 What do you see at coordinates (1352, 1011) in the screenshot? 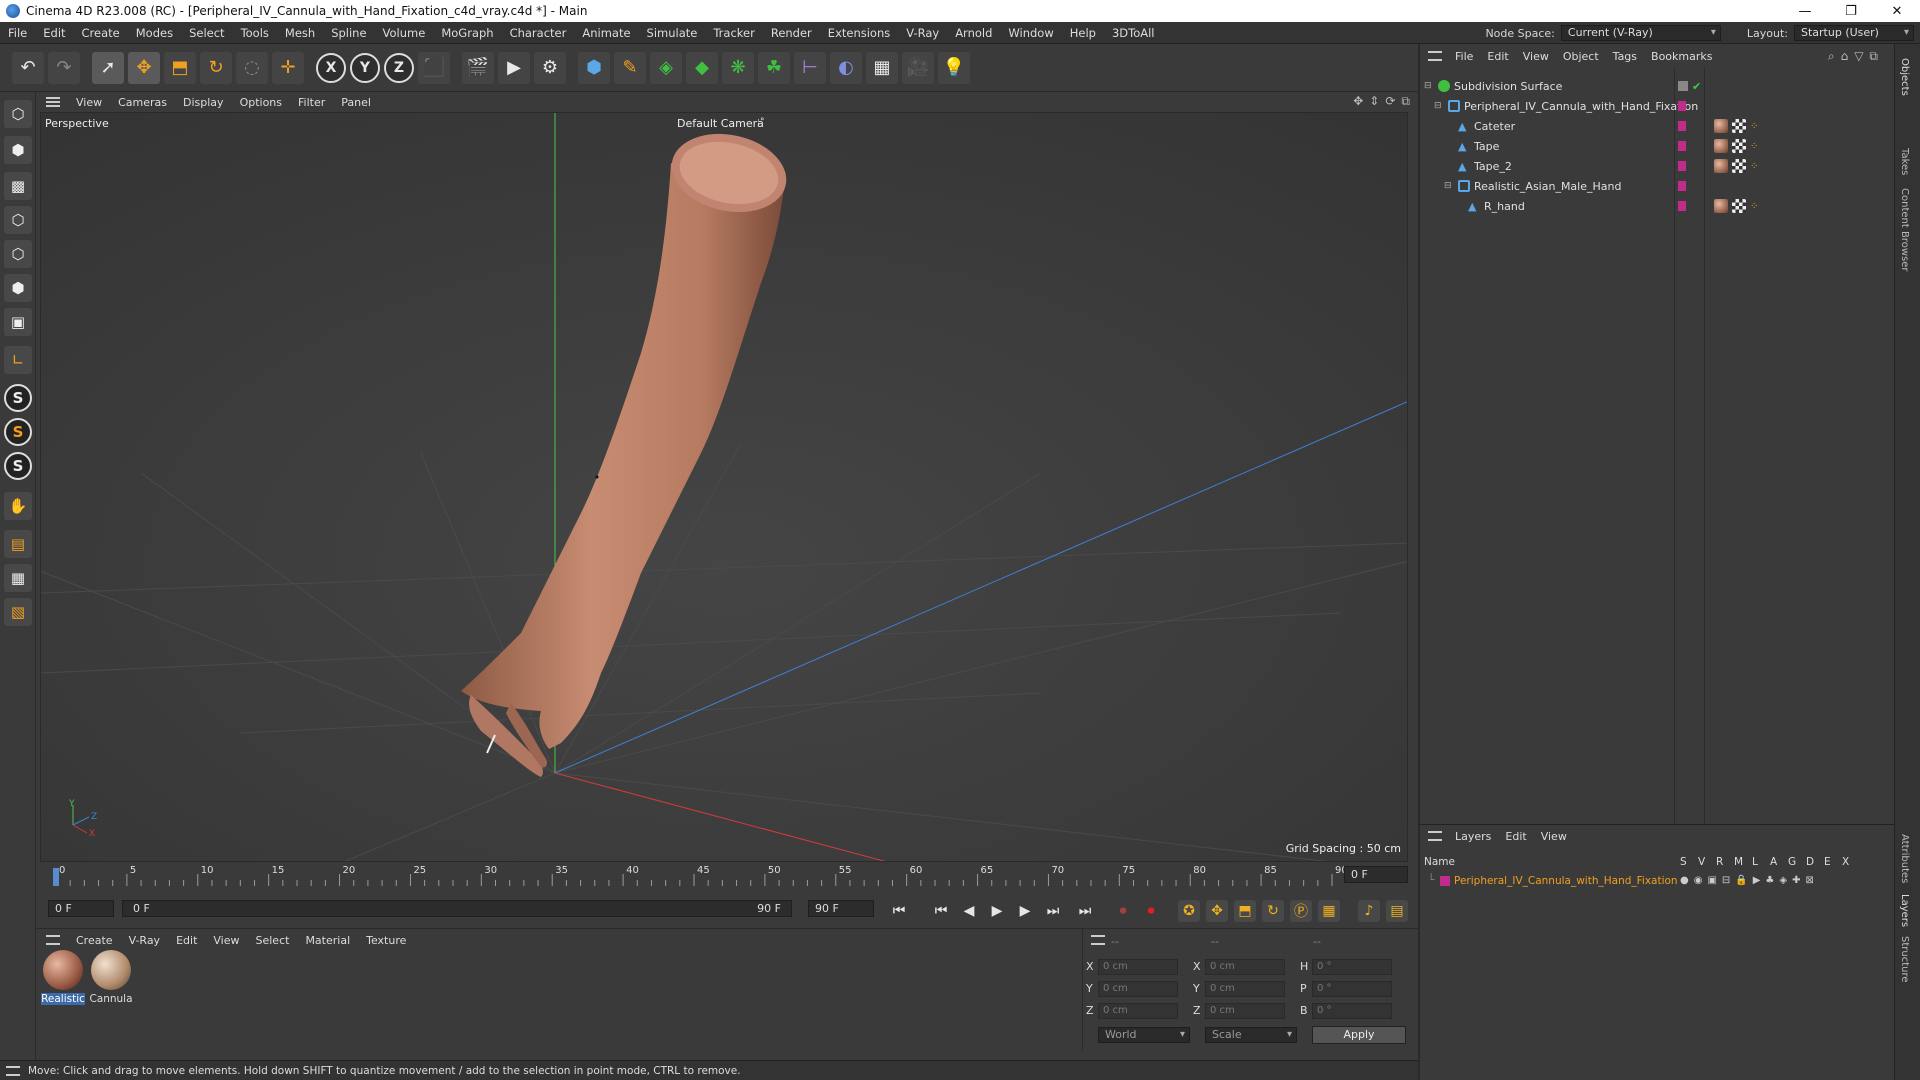
I see `coord-rot-b-field: 0 °` at bounding box center [1352, 1011].